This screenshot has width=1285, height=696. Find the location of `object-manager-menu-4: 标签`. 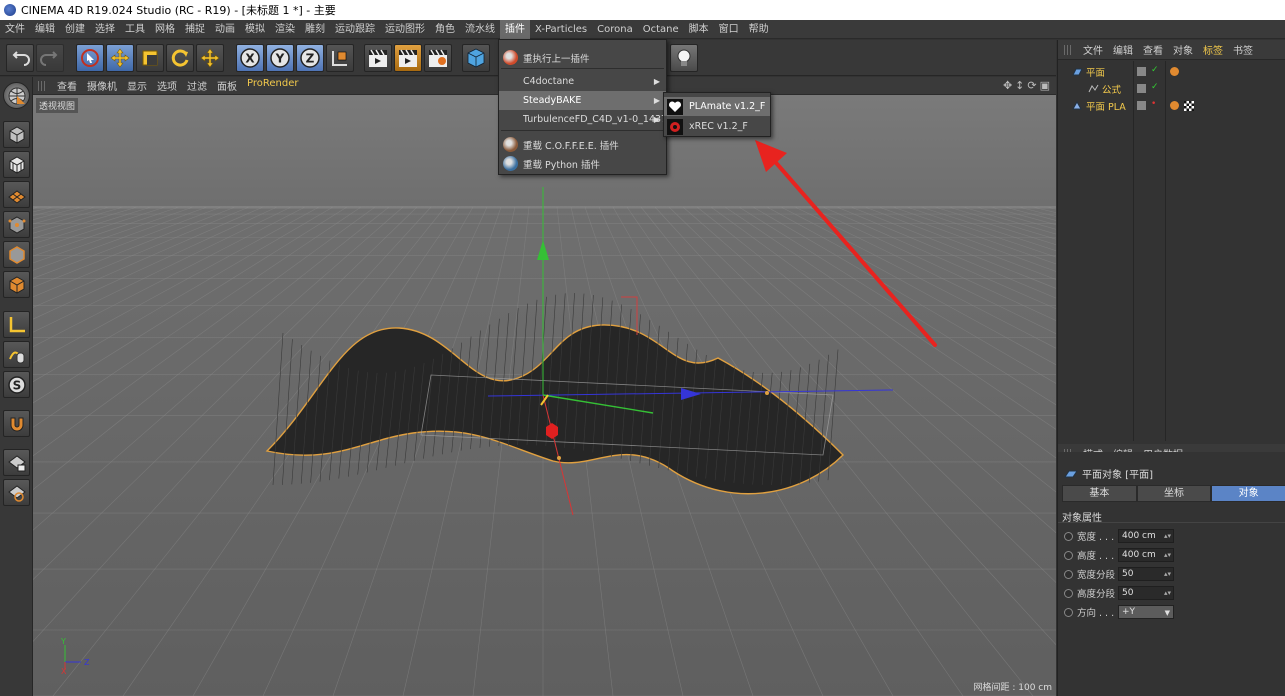

object-manager-menu-4: 标签 is located at coordinates (1213, 49).